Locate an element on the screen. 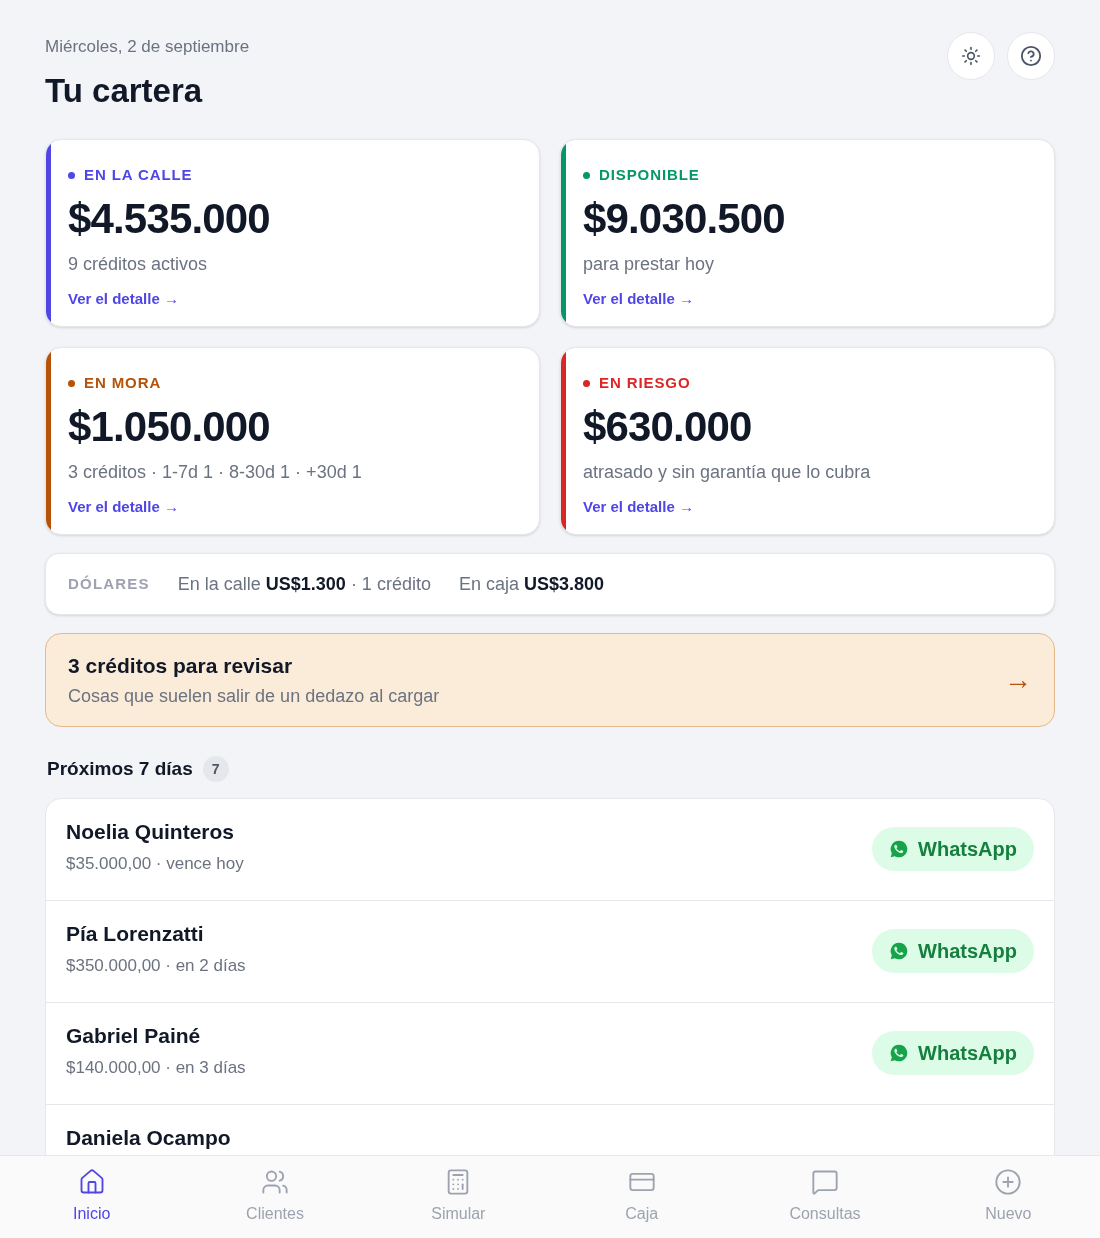 The width and height of the screenshot is (1100, 1238). card-note: atrasado y sin garantía que lo cubra is located at coordinates (727, 472).